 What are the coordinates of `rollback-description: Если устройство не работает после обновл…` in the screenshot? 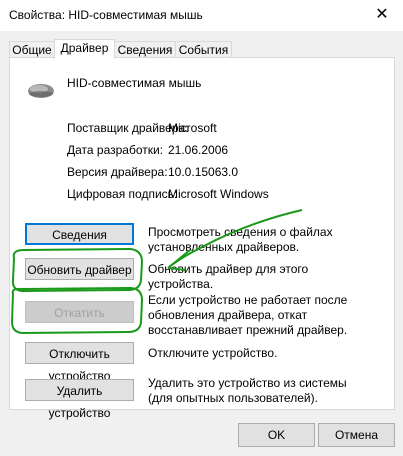 It's located at (248, 315).